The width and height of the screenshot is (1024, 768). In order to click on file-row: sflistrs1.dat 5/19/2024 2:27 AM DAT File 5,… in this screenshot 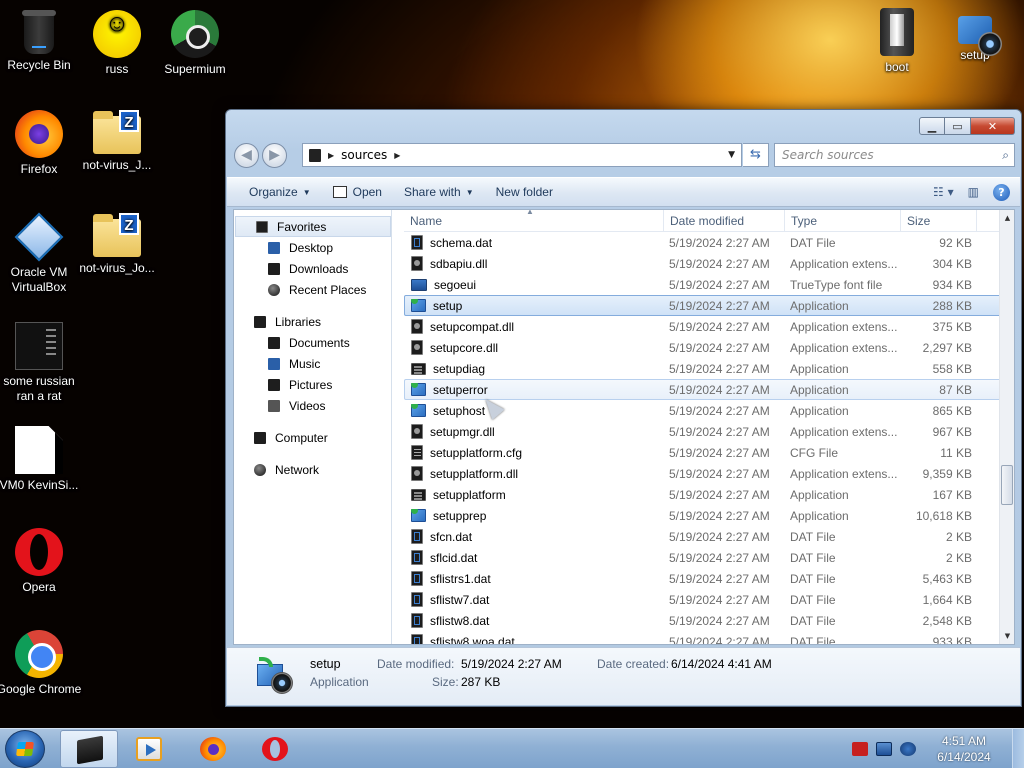, I will do `click(703, 578)`.